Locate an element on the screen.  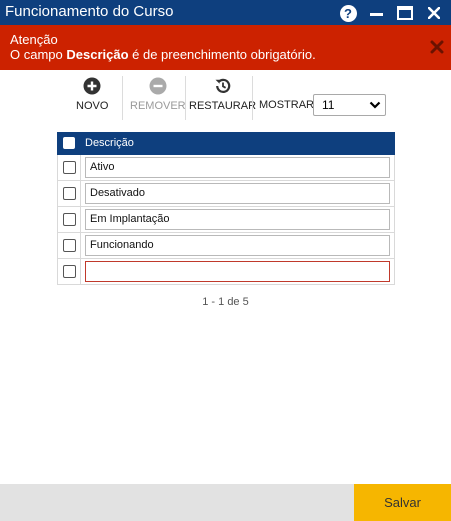
plus-circle-icon is located at coordinates (92, 86).